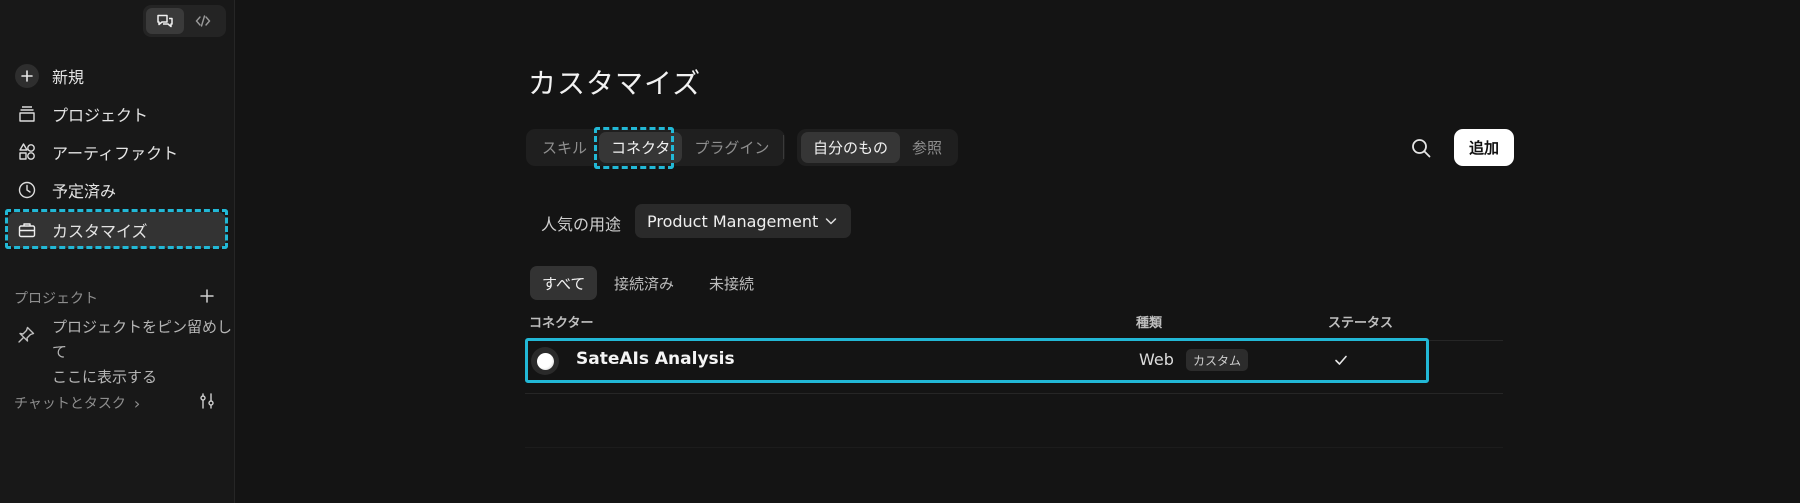 Image resolution: width=1800 pixels, height=503 pixels. What do you see at coordinates (117, 76) in the screenshot?
I see `sidebar-item-new: 新規` at bounding box center [117, 76].